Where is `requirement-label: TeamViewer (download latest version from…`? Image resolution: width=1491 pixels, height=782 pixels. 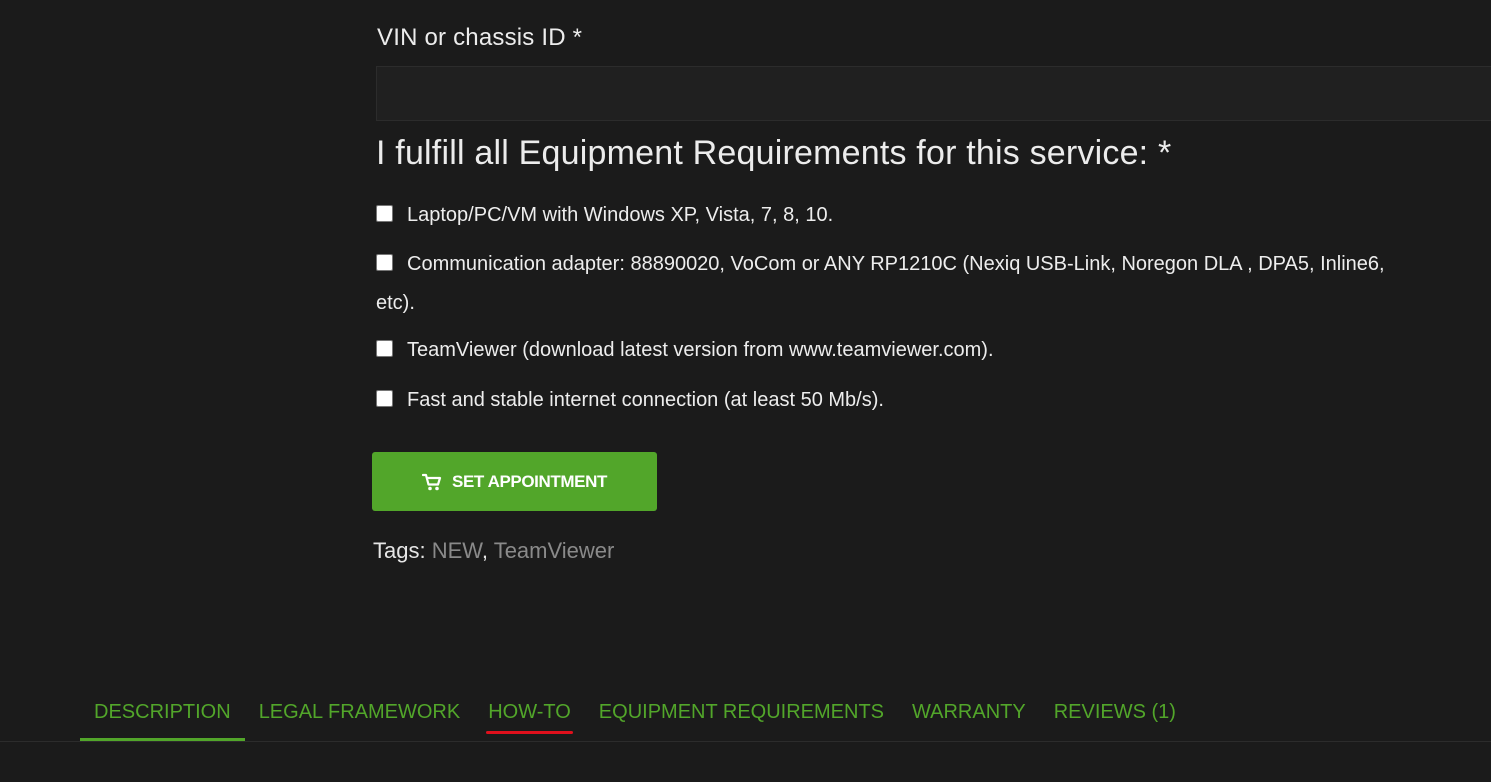
requirement-label: TeamViewer (download latest version from… is located at coordinates (700, 350).